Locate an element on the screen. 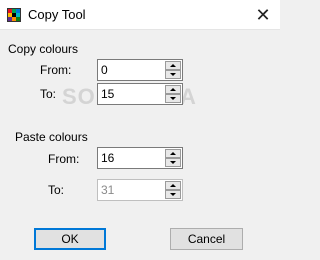  copy-to-decrement-button is located at coordinates (173, 98).